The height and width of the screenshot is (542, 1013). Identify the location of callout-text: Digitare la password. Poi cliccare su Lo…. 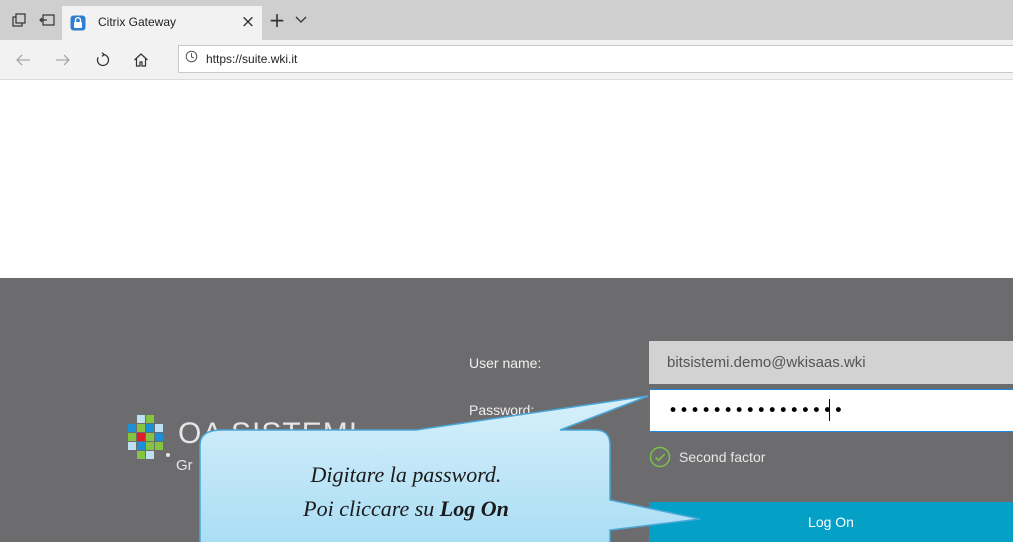
(406, 492).